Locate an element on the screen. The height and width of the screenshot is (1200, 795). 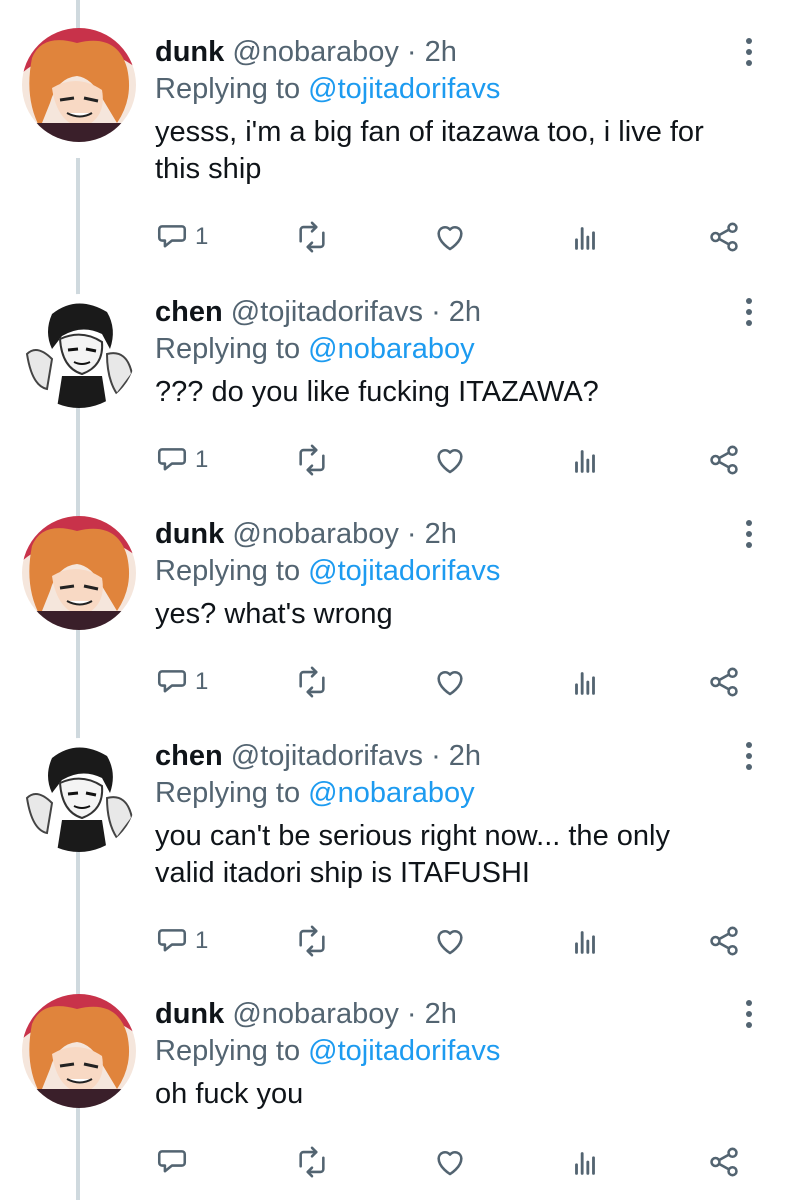
orange-hair-avatar-image is located at coordinates (79, 1051).